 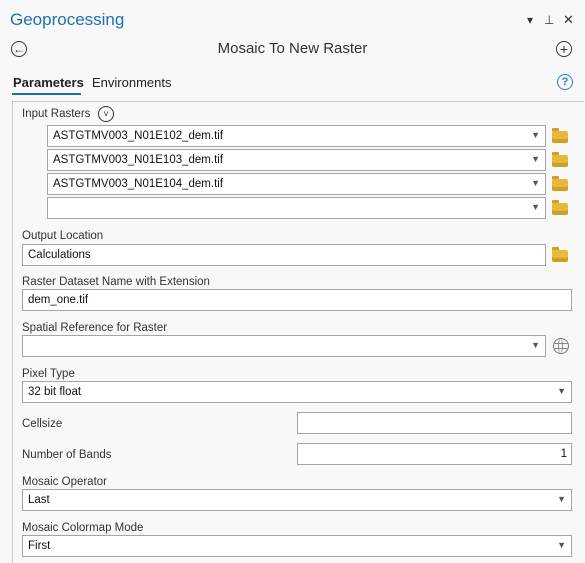 What do you see at coordinates (106, 114) in the screenshot?
I see `expand-chevron-icon: ˅` at bounding box center [106, 114].